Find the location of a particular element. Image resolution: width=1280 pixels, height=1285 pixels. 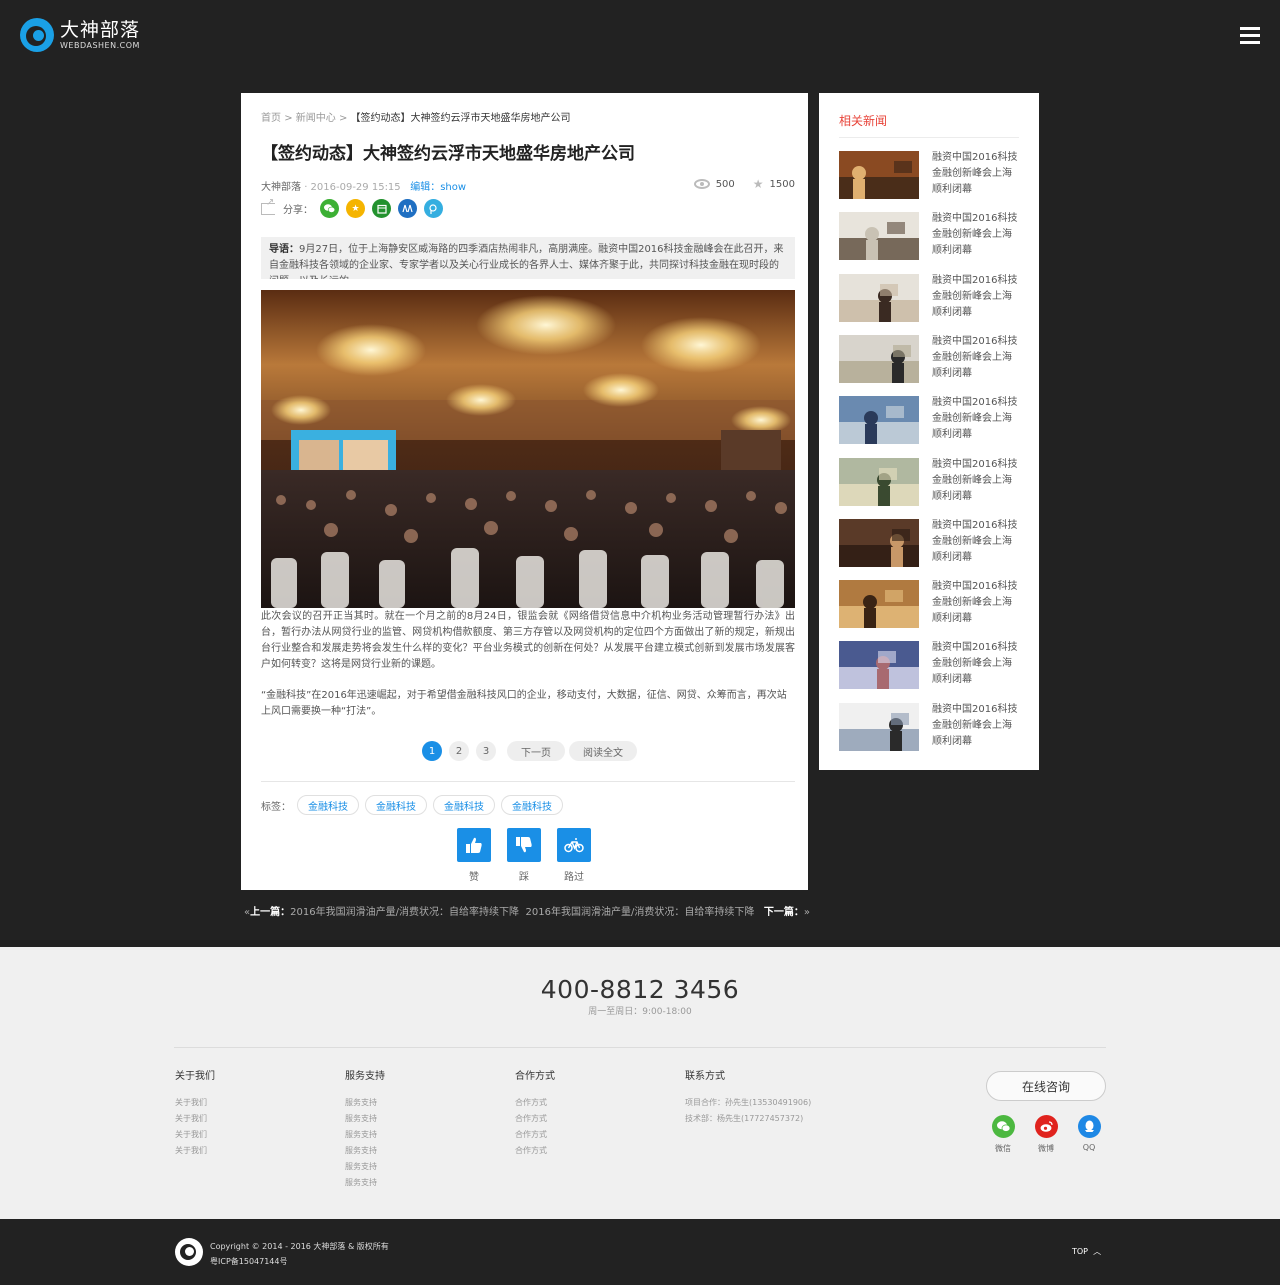

prev-article-link: «上一篇：2016年我国润滑油产量/消费状况：自给率持续下降 is located at coordinates (381, 910).